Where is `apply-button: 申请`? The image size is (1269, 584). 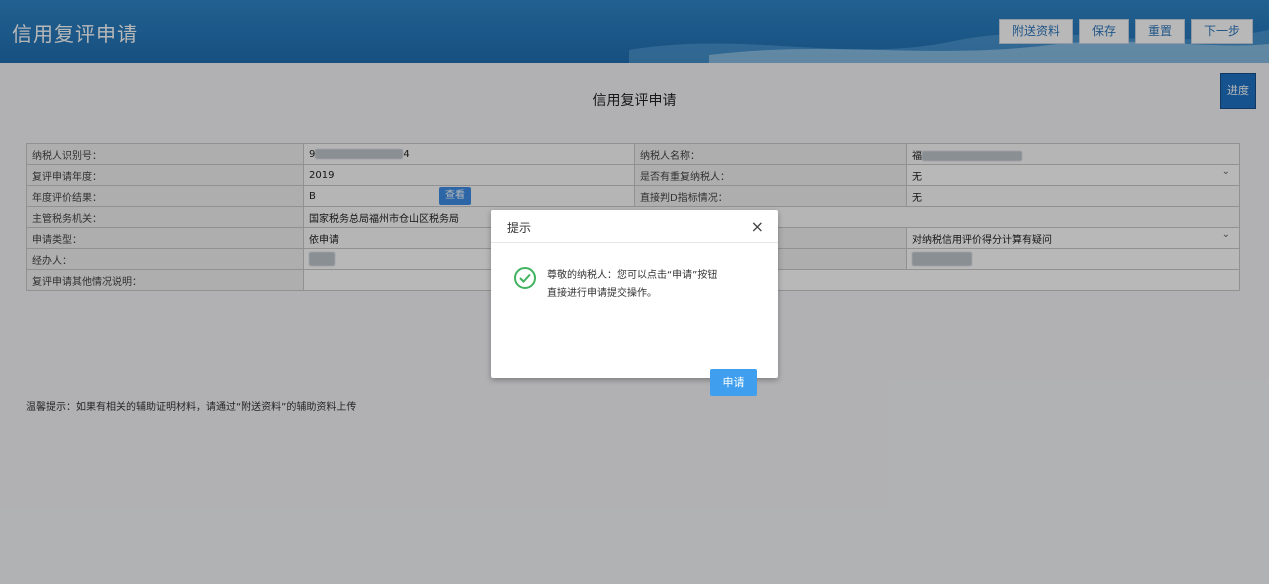
apply-button: 申请 is located at coordinates (733, 382).